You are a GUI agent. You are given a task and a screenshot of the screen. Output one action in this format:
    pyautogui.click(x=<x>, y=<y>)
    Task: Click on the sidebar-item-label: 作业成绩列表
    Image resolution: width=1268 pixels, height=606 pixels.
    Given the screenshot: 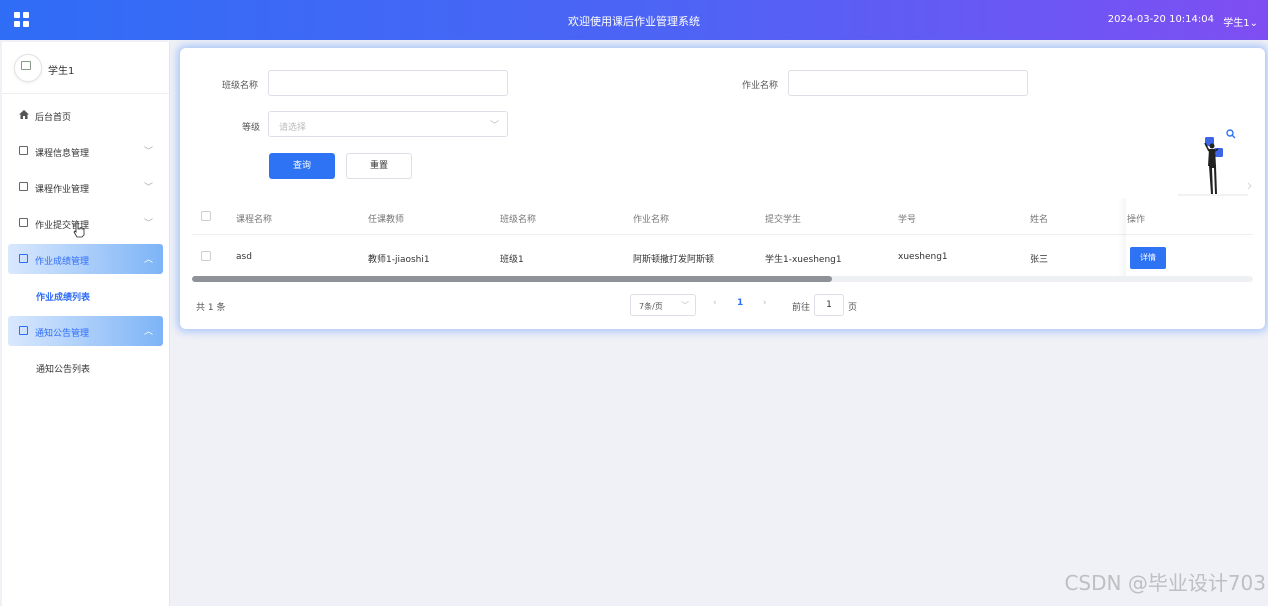 What is the action you would take?
    pyautogui.click(x=63, y=298)
    